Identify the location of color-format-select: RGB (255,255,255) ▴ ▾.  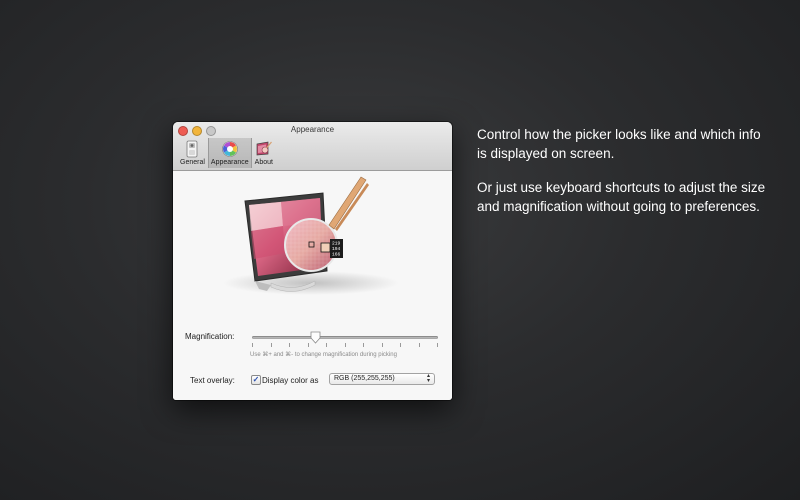
(382, 379).